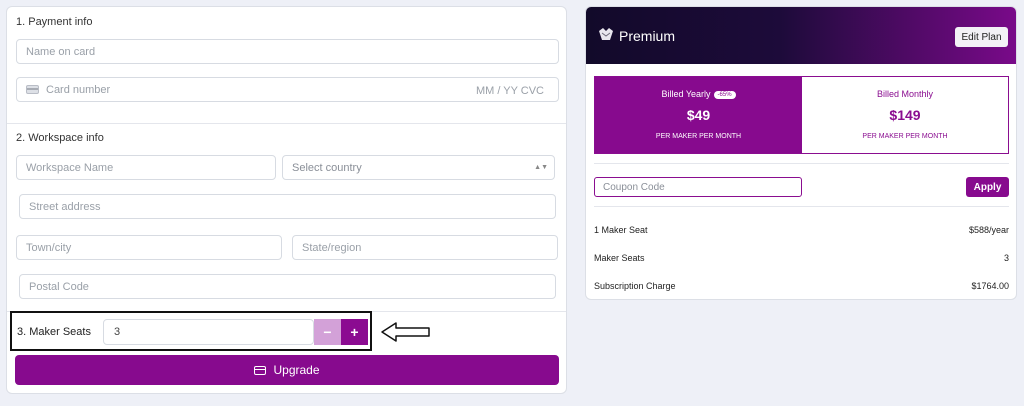 This screenshot has width=1024, height=406. What do you see at coordinates (905, 94) in the screenshot?
I see `billed-monthly-label: Billed Monthly` at bounding box center [905, 94].